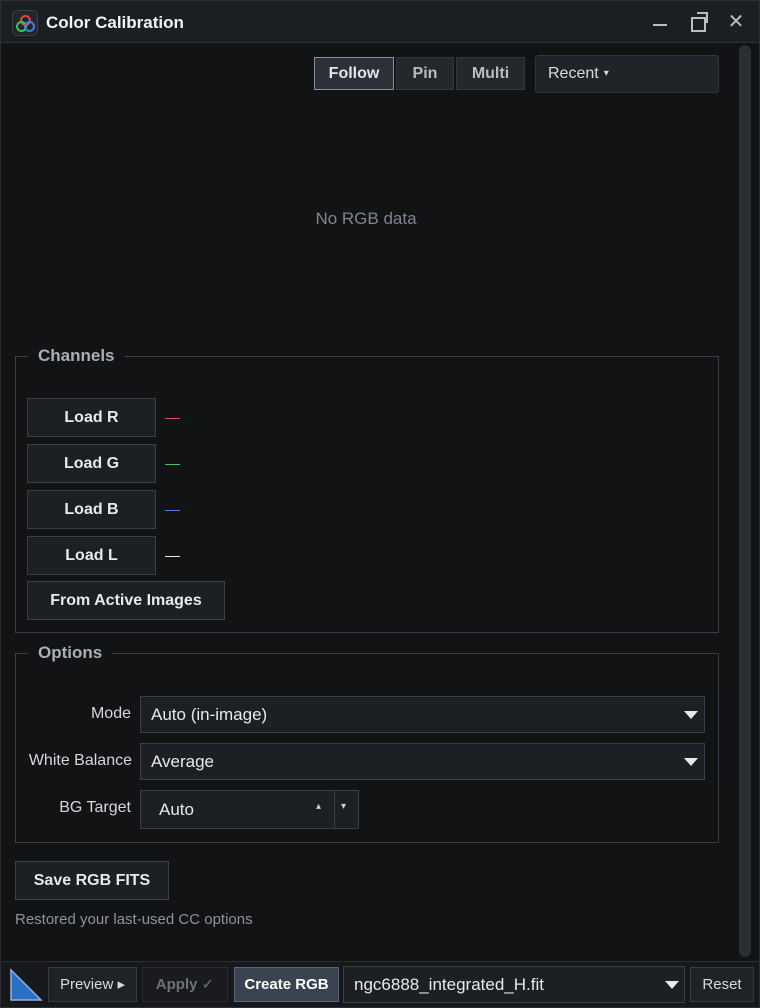 The height and width of the screenshot is (1008, 760). I want to click on close-icon: ✕, so click(736, 22).